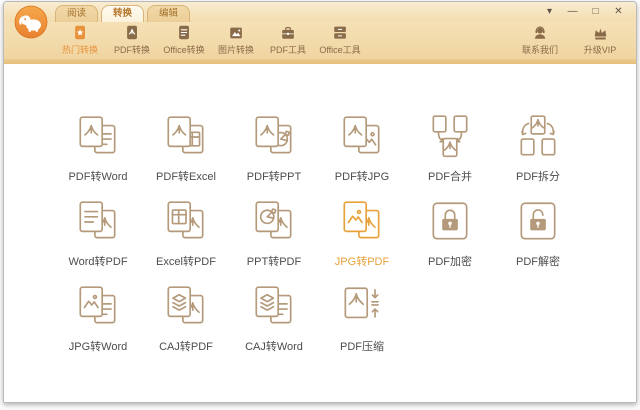  Describe the element at coordinates (131, 50) in the screenshot. I see `toolbar-item-label: PDF转换` at that location.